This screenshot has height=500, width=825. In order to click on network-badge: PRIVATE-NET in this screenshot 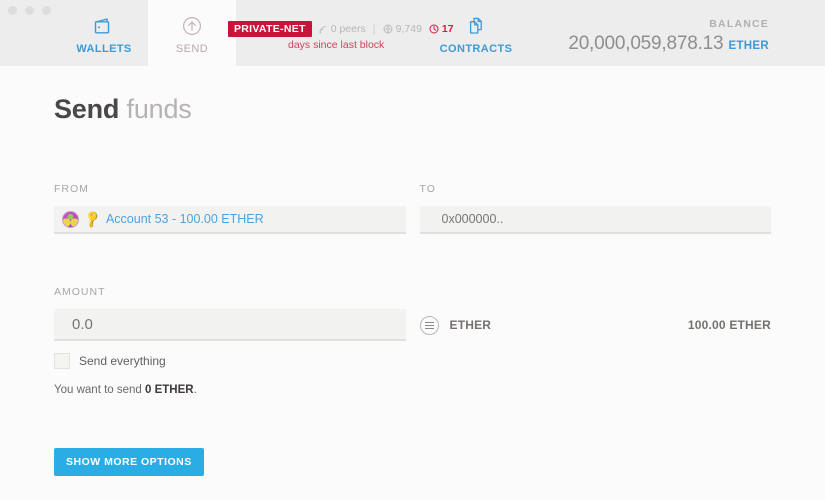, I will do `click(270, 29)`.